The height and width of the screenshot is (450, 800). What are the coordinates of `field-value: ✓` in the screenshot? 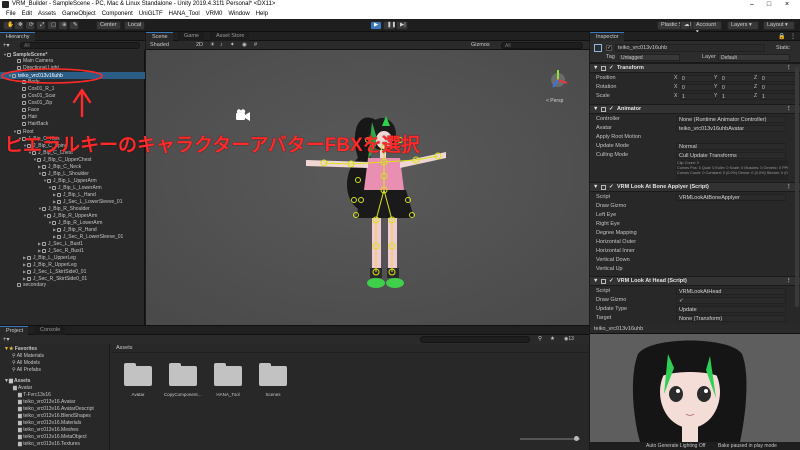 It's located at (731, 300).